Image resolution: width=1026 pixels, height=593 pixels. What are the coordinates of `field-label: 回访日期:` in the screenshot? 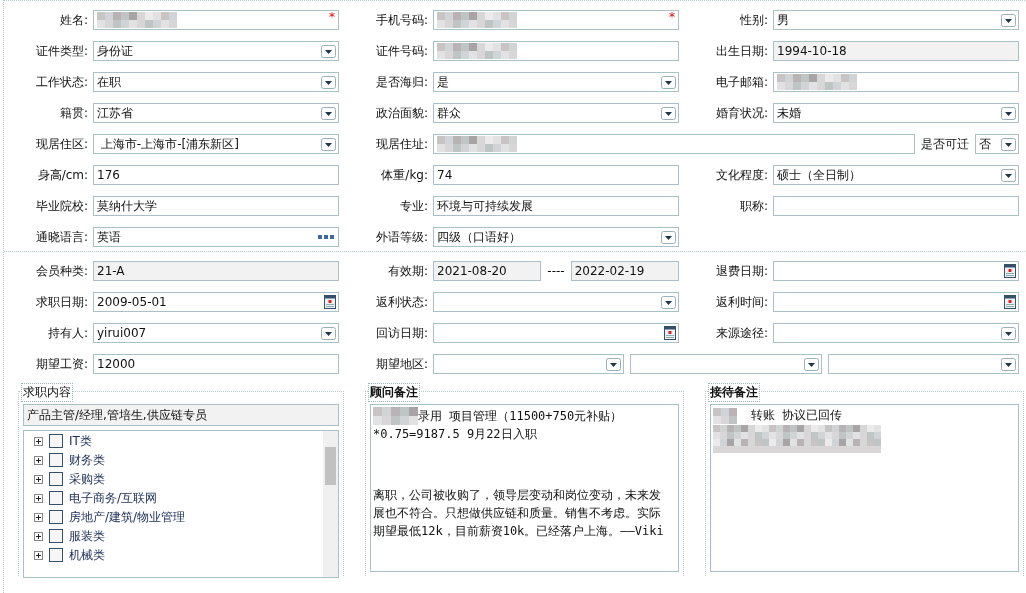 It's located at (401, 333).